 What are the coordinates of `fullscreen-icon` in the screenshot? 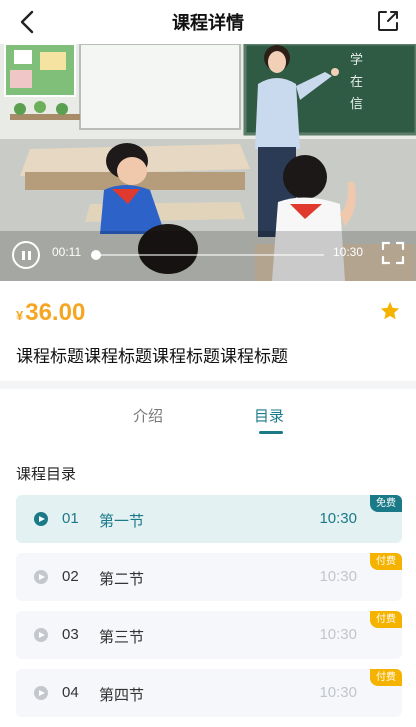 It's located at (393, 253).